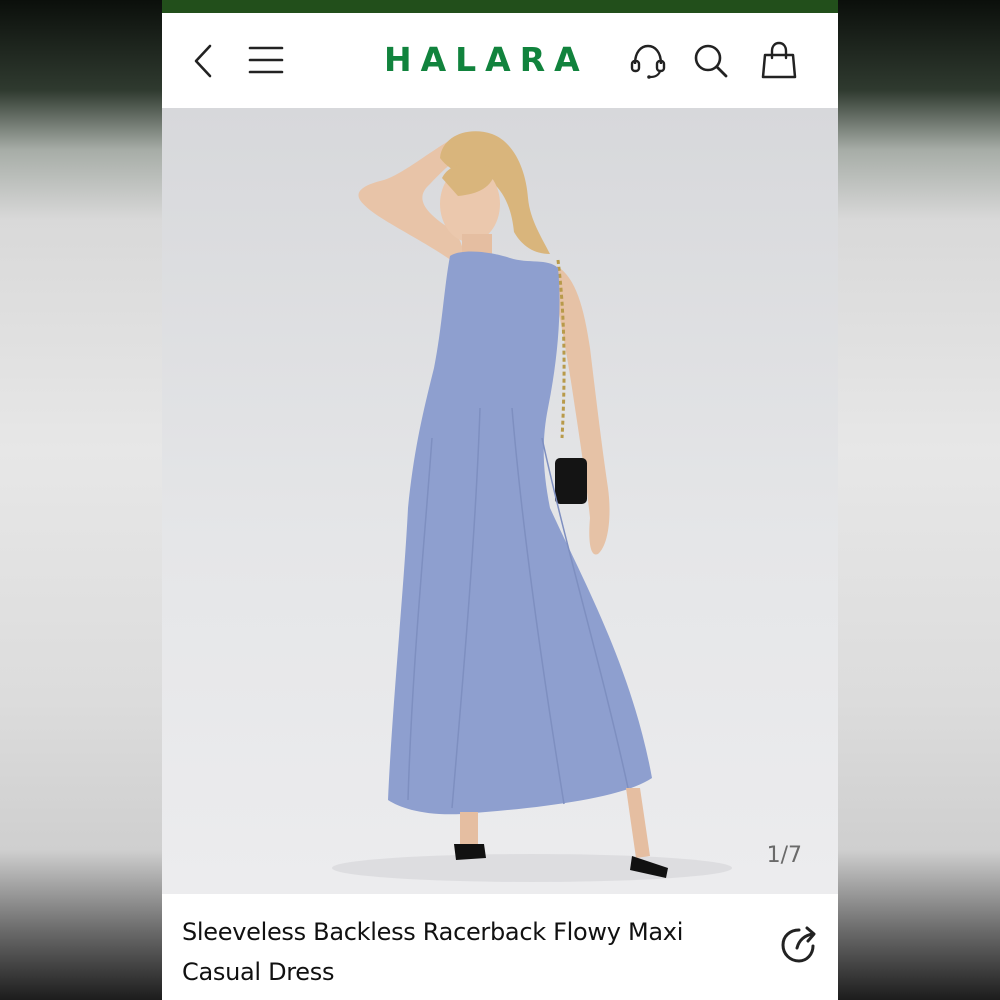 The image size is (1000, 1000). What do you see at coordinates (486, 60) in the screenshot?
I see `halara-logo: HALARA` at bounding box center [486, 60].